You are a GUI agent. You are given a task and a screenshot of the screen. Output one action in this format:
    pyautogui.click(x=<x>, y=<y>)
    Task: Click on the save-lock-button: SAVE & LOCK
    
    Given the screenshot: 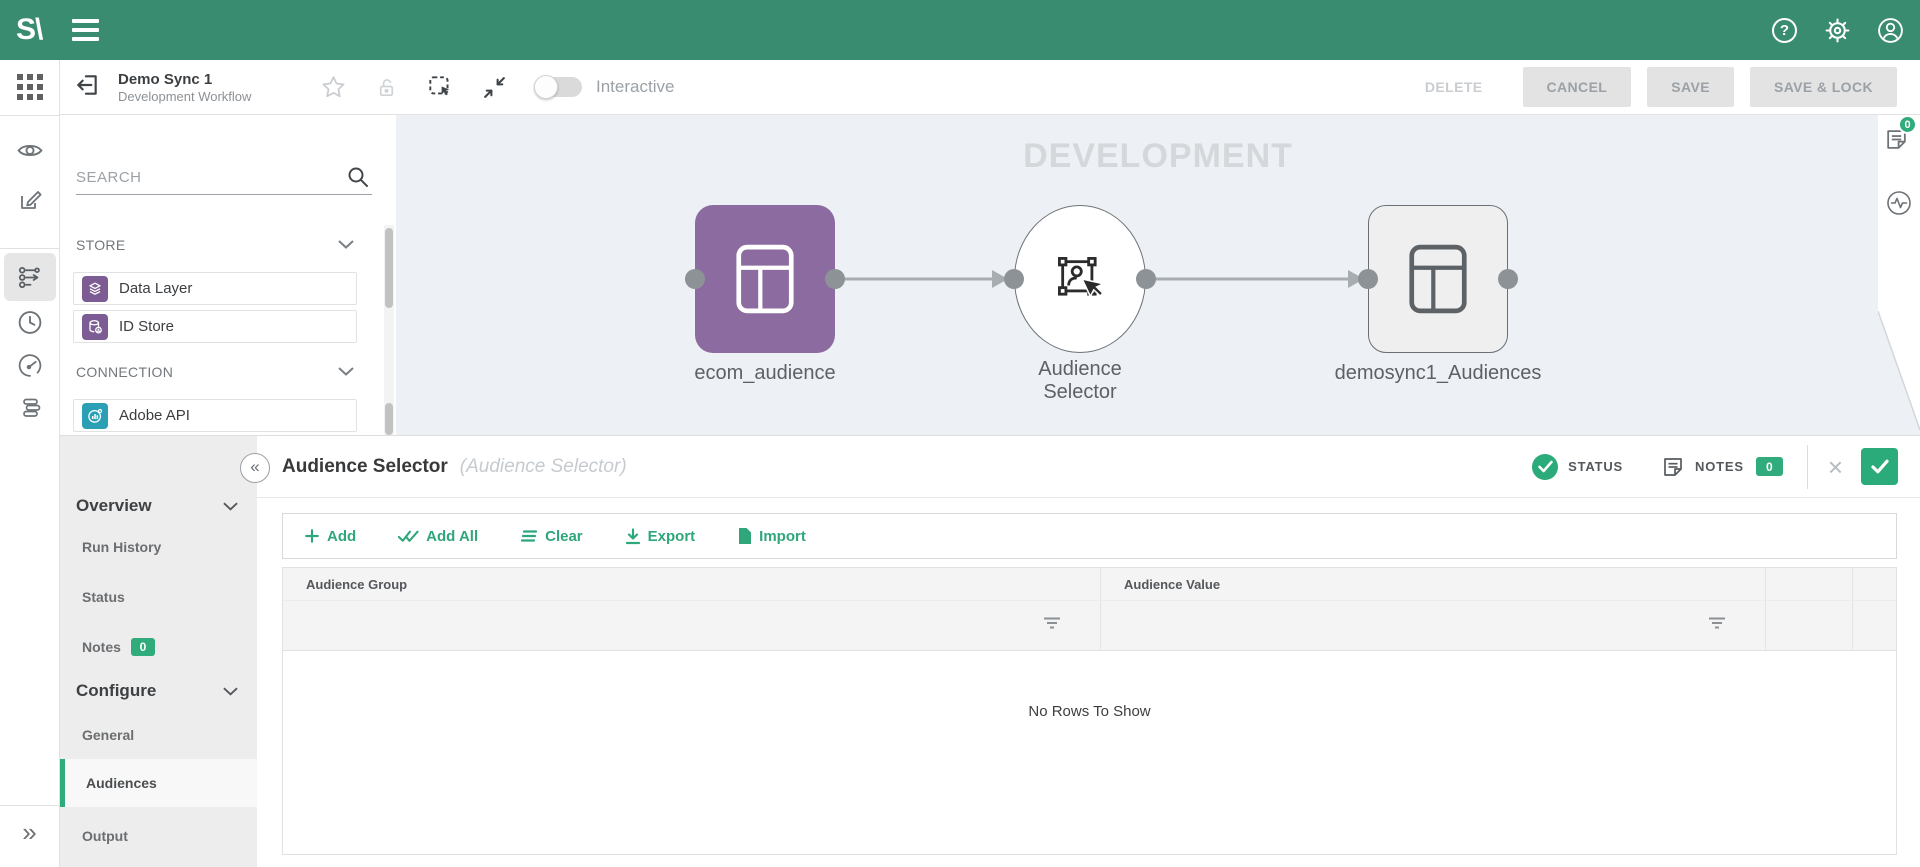 What is the action you would take?
    pyautogui.click(x=1823, y=87)
    